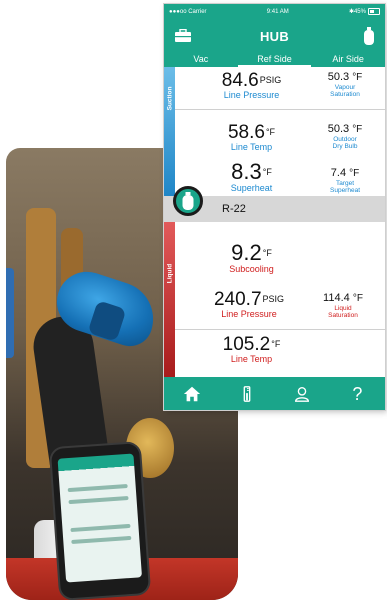  Describe the element at coordinates (343, 315) in the screenshot. I see `liquid-saturation-label-2: Saturation` at that location.